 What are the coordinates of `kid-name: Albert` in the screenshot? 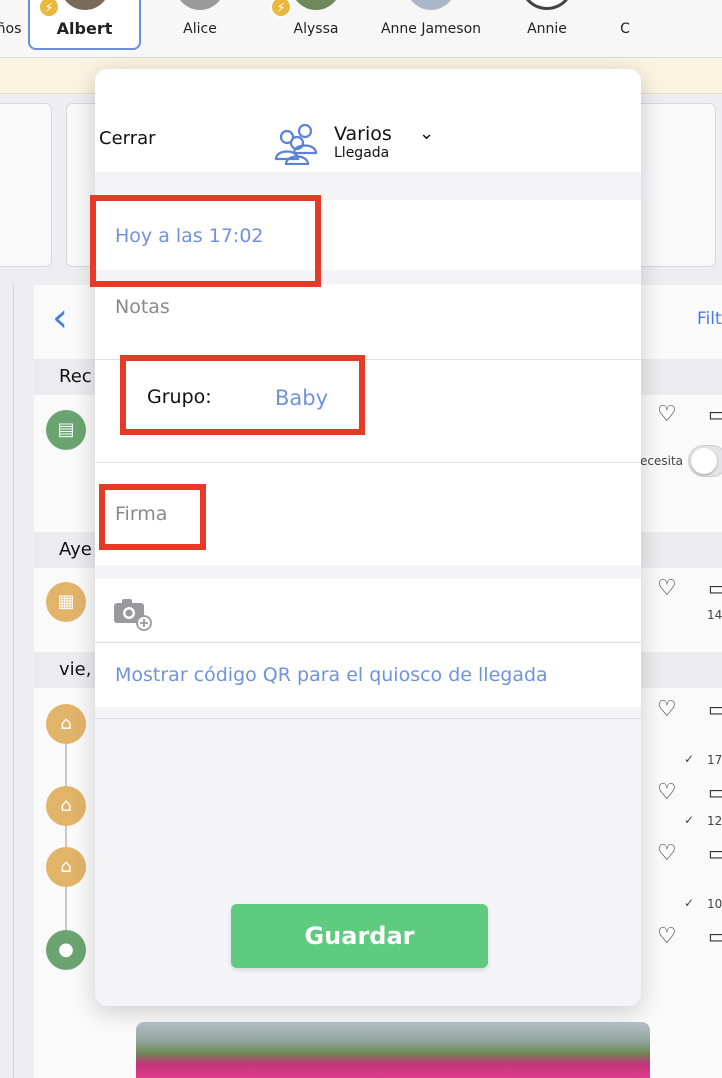 It's located at (84, 28).